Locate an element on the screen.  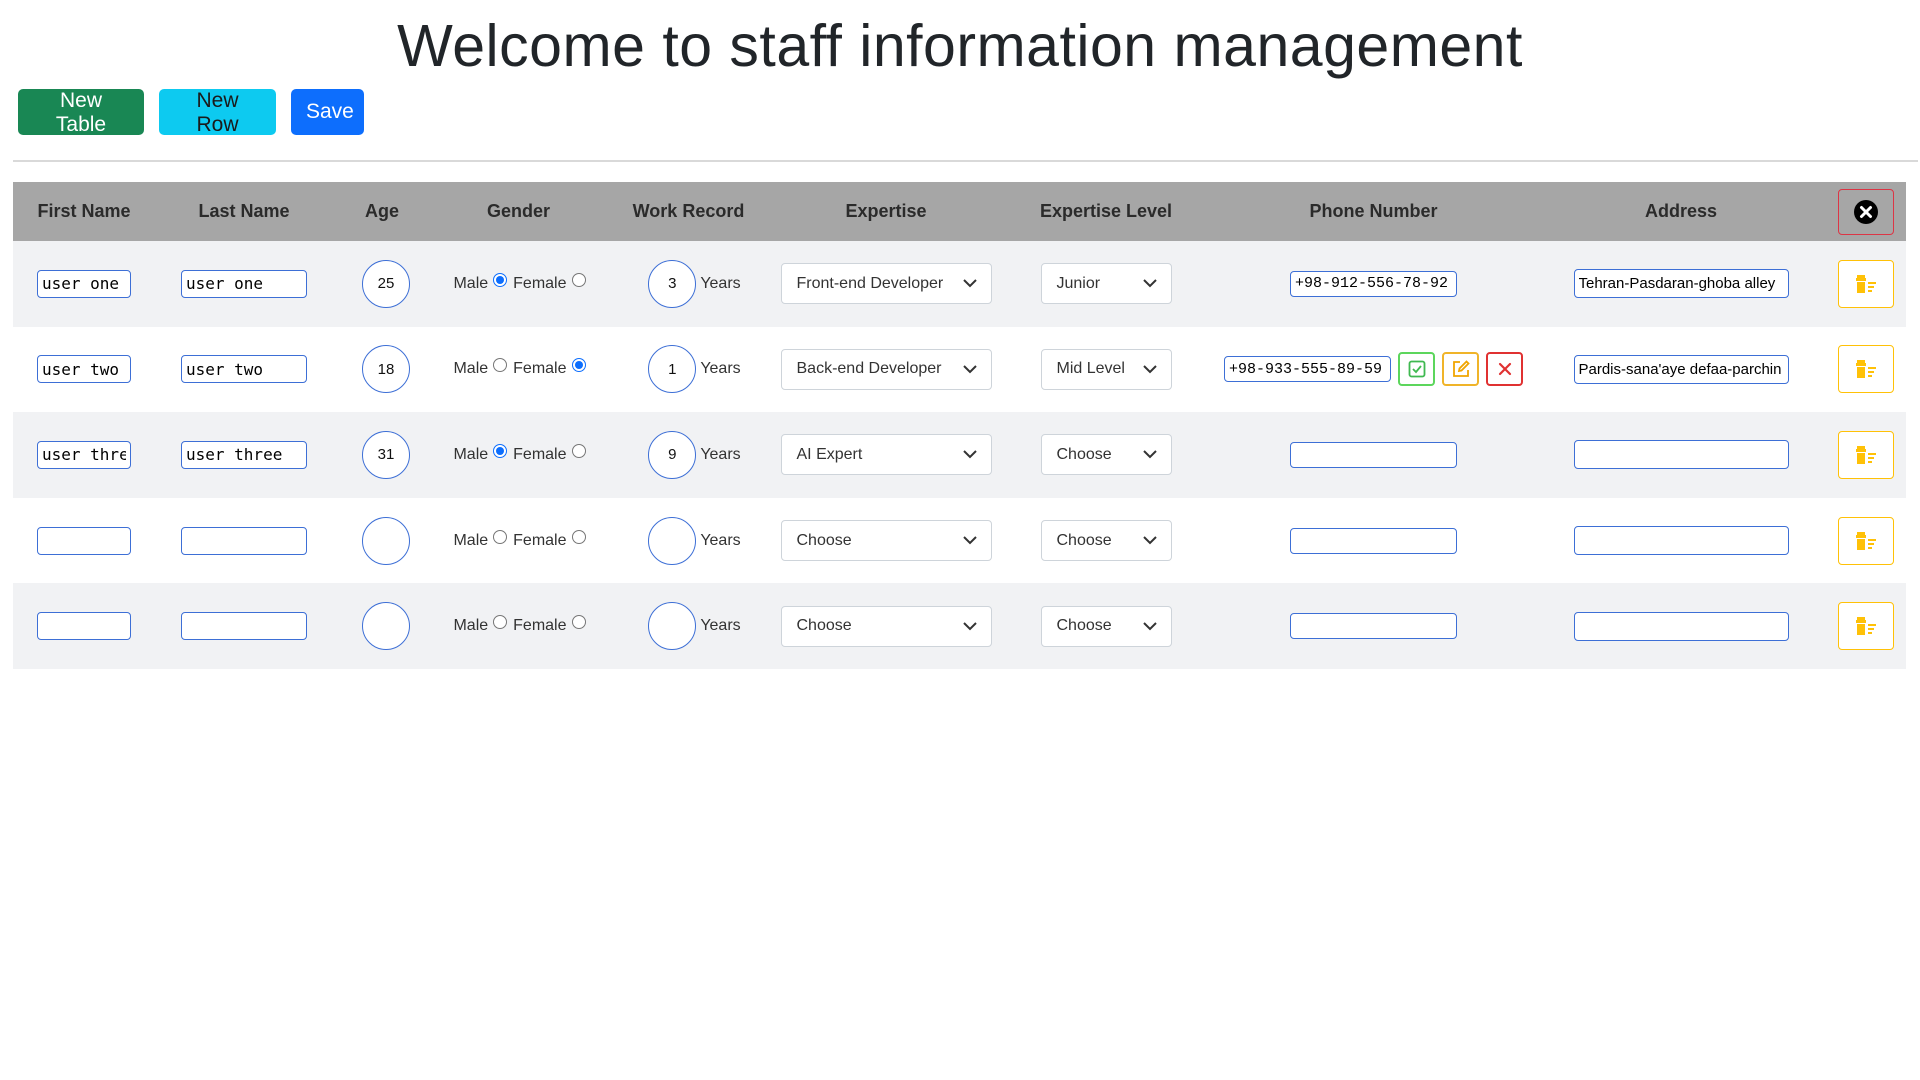
years-label: Years is located at coordinates (720, 369).